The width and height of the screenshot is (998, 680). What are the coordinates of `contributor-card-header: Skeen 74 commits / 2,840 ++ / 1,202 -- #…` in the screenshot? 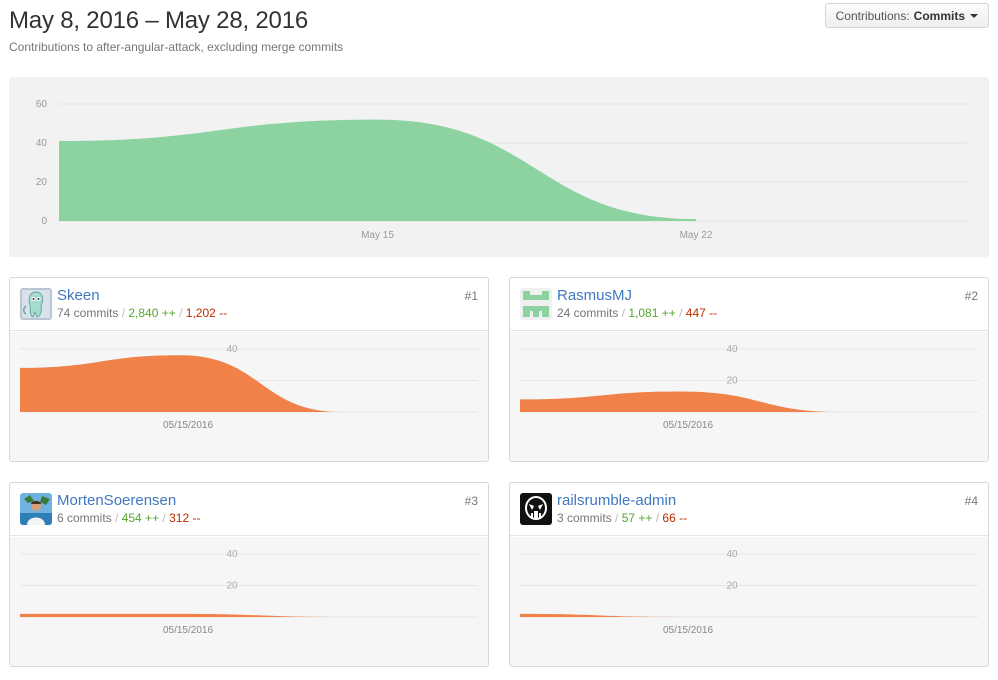 It's located at (249, 304).